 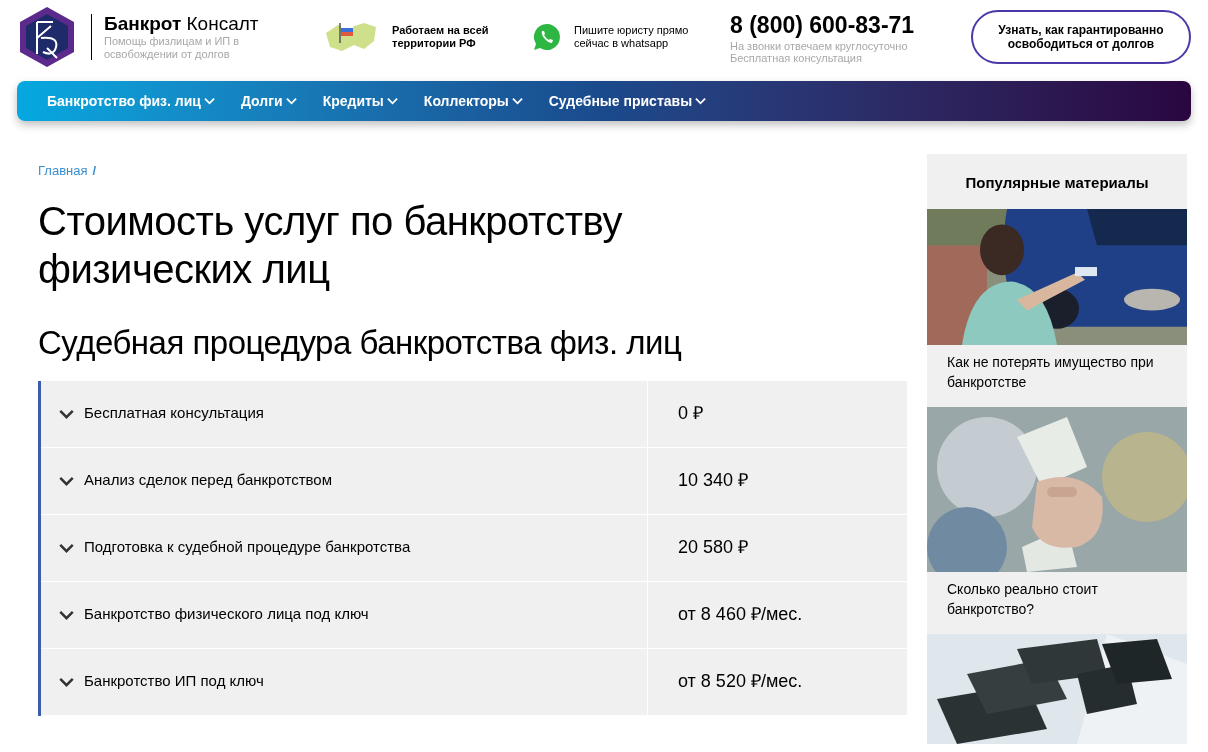 What do you see at coordinates (473, 101) in the screenshot?
I see `nav-menu-item: Коллекторы` at bounding box center [473, 101].